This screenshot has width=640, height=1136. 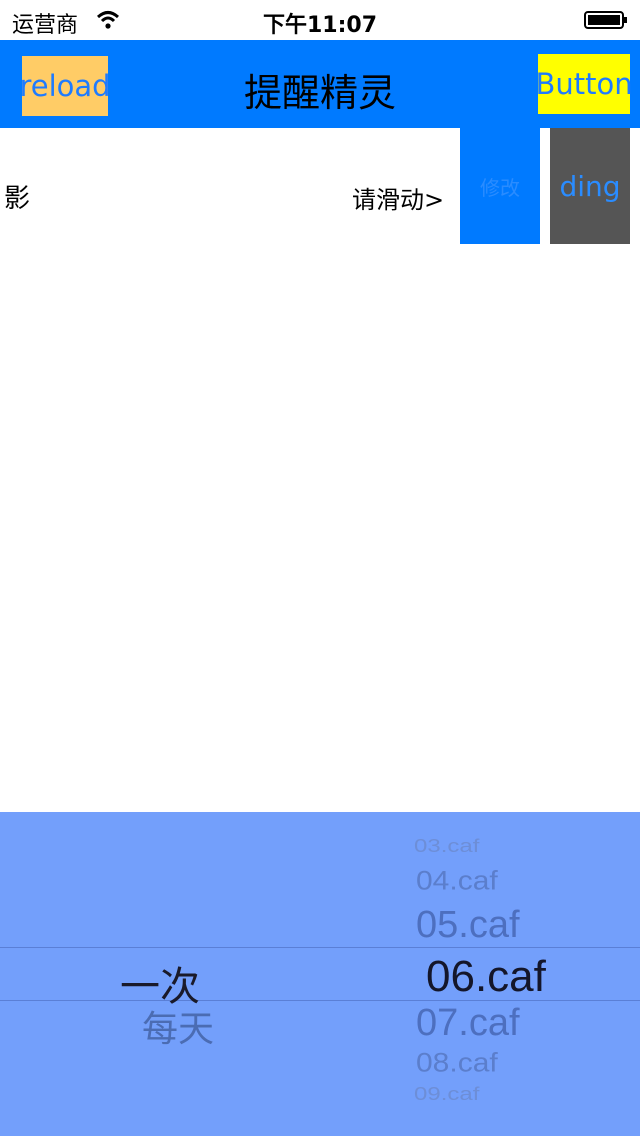 What do you see at coordinates (500, 186) in the screenshot?
I see `edit-action-button: 修改` at bounding box center [500, 186].